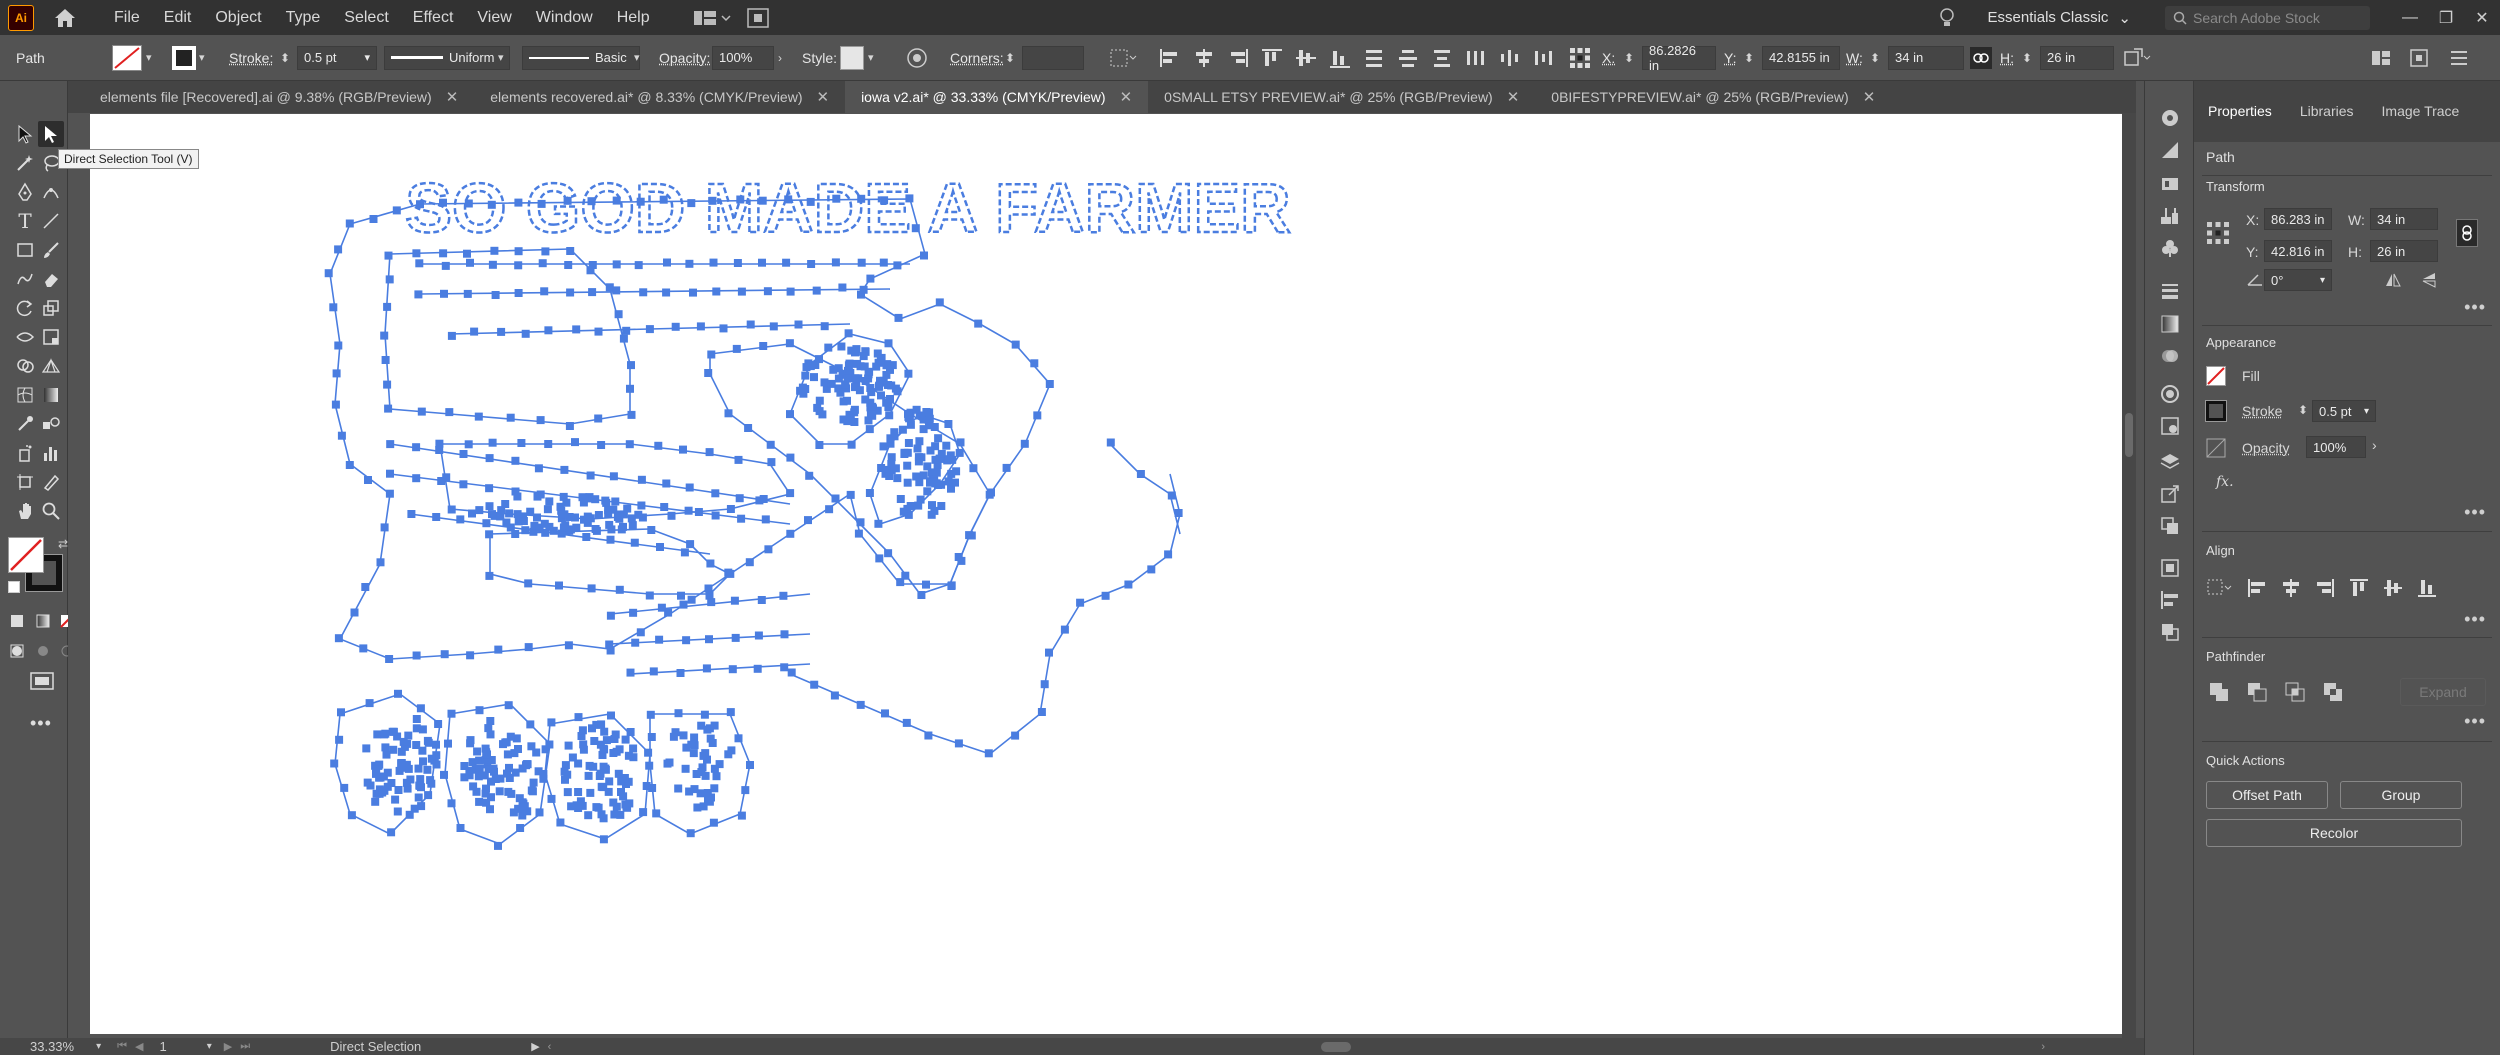 This screenshot has height=1055, width=2500. Describe the element at coordinates (43, 621) in the screenshot. I see `gradient-mode-icon` at that location.